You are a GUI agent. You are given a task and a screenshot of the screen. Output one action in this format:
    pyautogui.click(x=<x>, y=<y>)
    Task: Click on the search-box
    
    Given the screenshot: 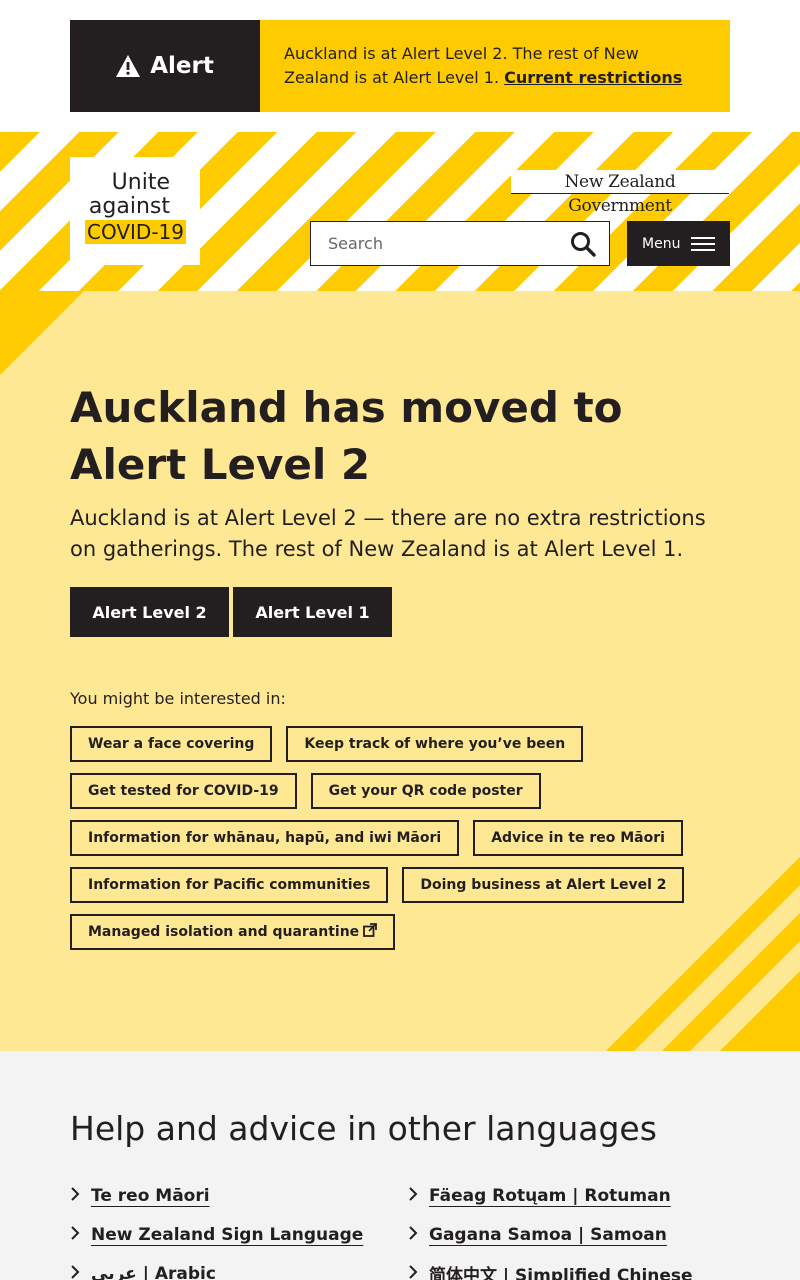 What is the action you would take?
    pyautogui.click(x=460, y=243)
    